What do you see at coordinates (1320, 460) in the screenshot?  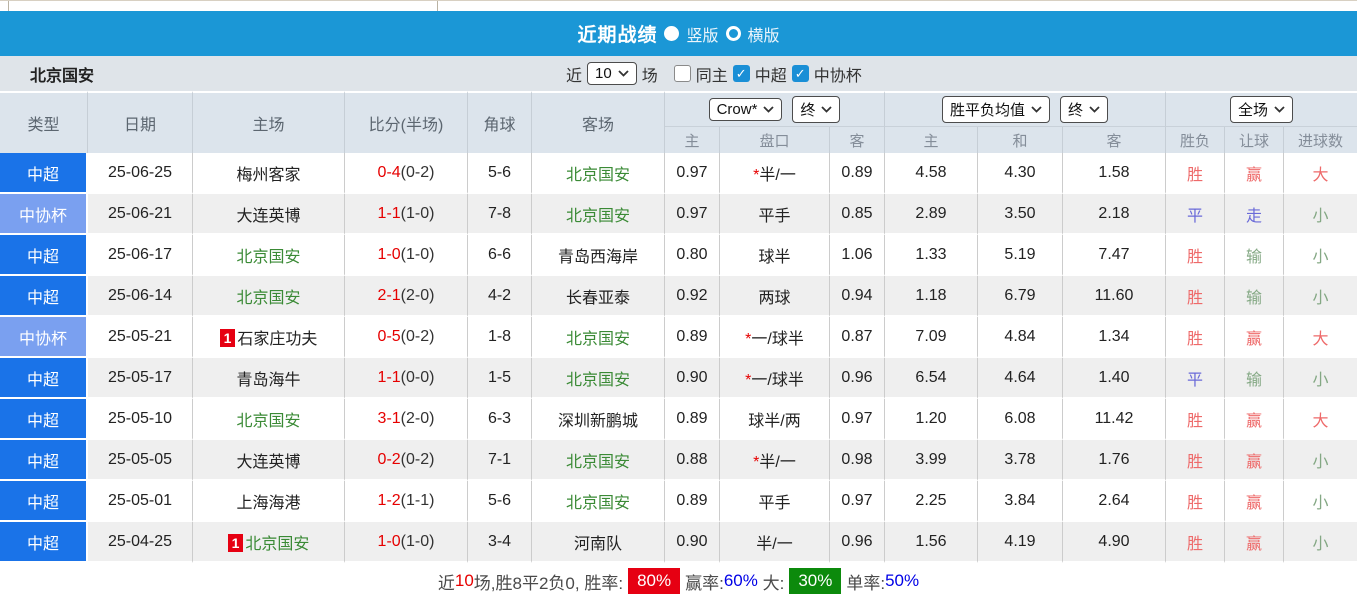 I see `goals-result-cell: 小` at bounding box center [1320, 460].